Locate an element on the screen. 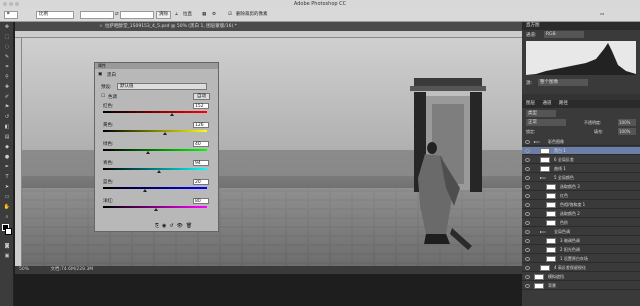 This screenshot has width=640, height=306. close-tab-icon: × is located at coordinates (101, 26).